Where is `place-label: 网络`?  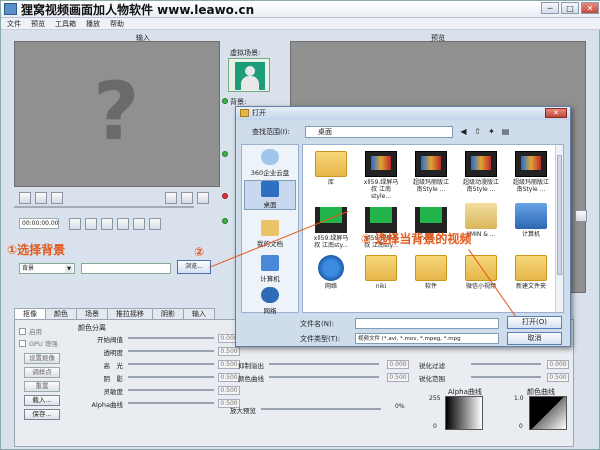
place-label: 网络 is located at coordinates (270, 311).